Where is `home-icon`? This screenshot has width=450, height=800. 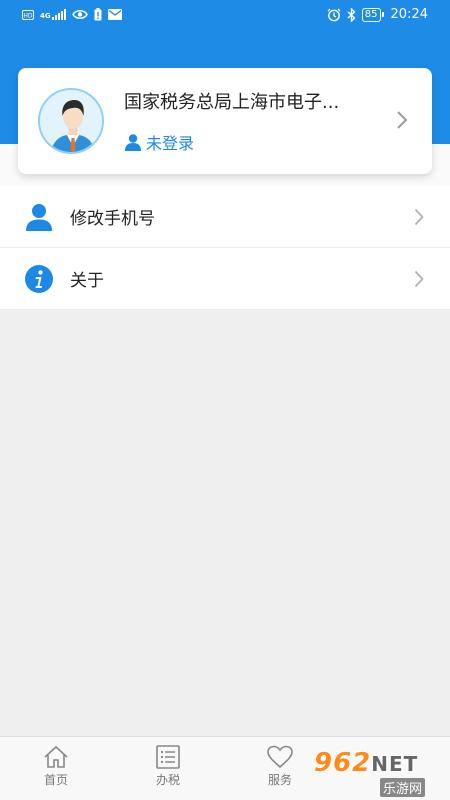 home-icon is located at coordinates (56, 756).